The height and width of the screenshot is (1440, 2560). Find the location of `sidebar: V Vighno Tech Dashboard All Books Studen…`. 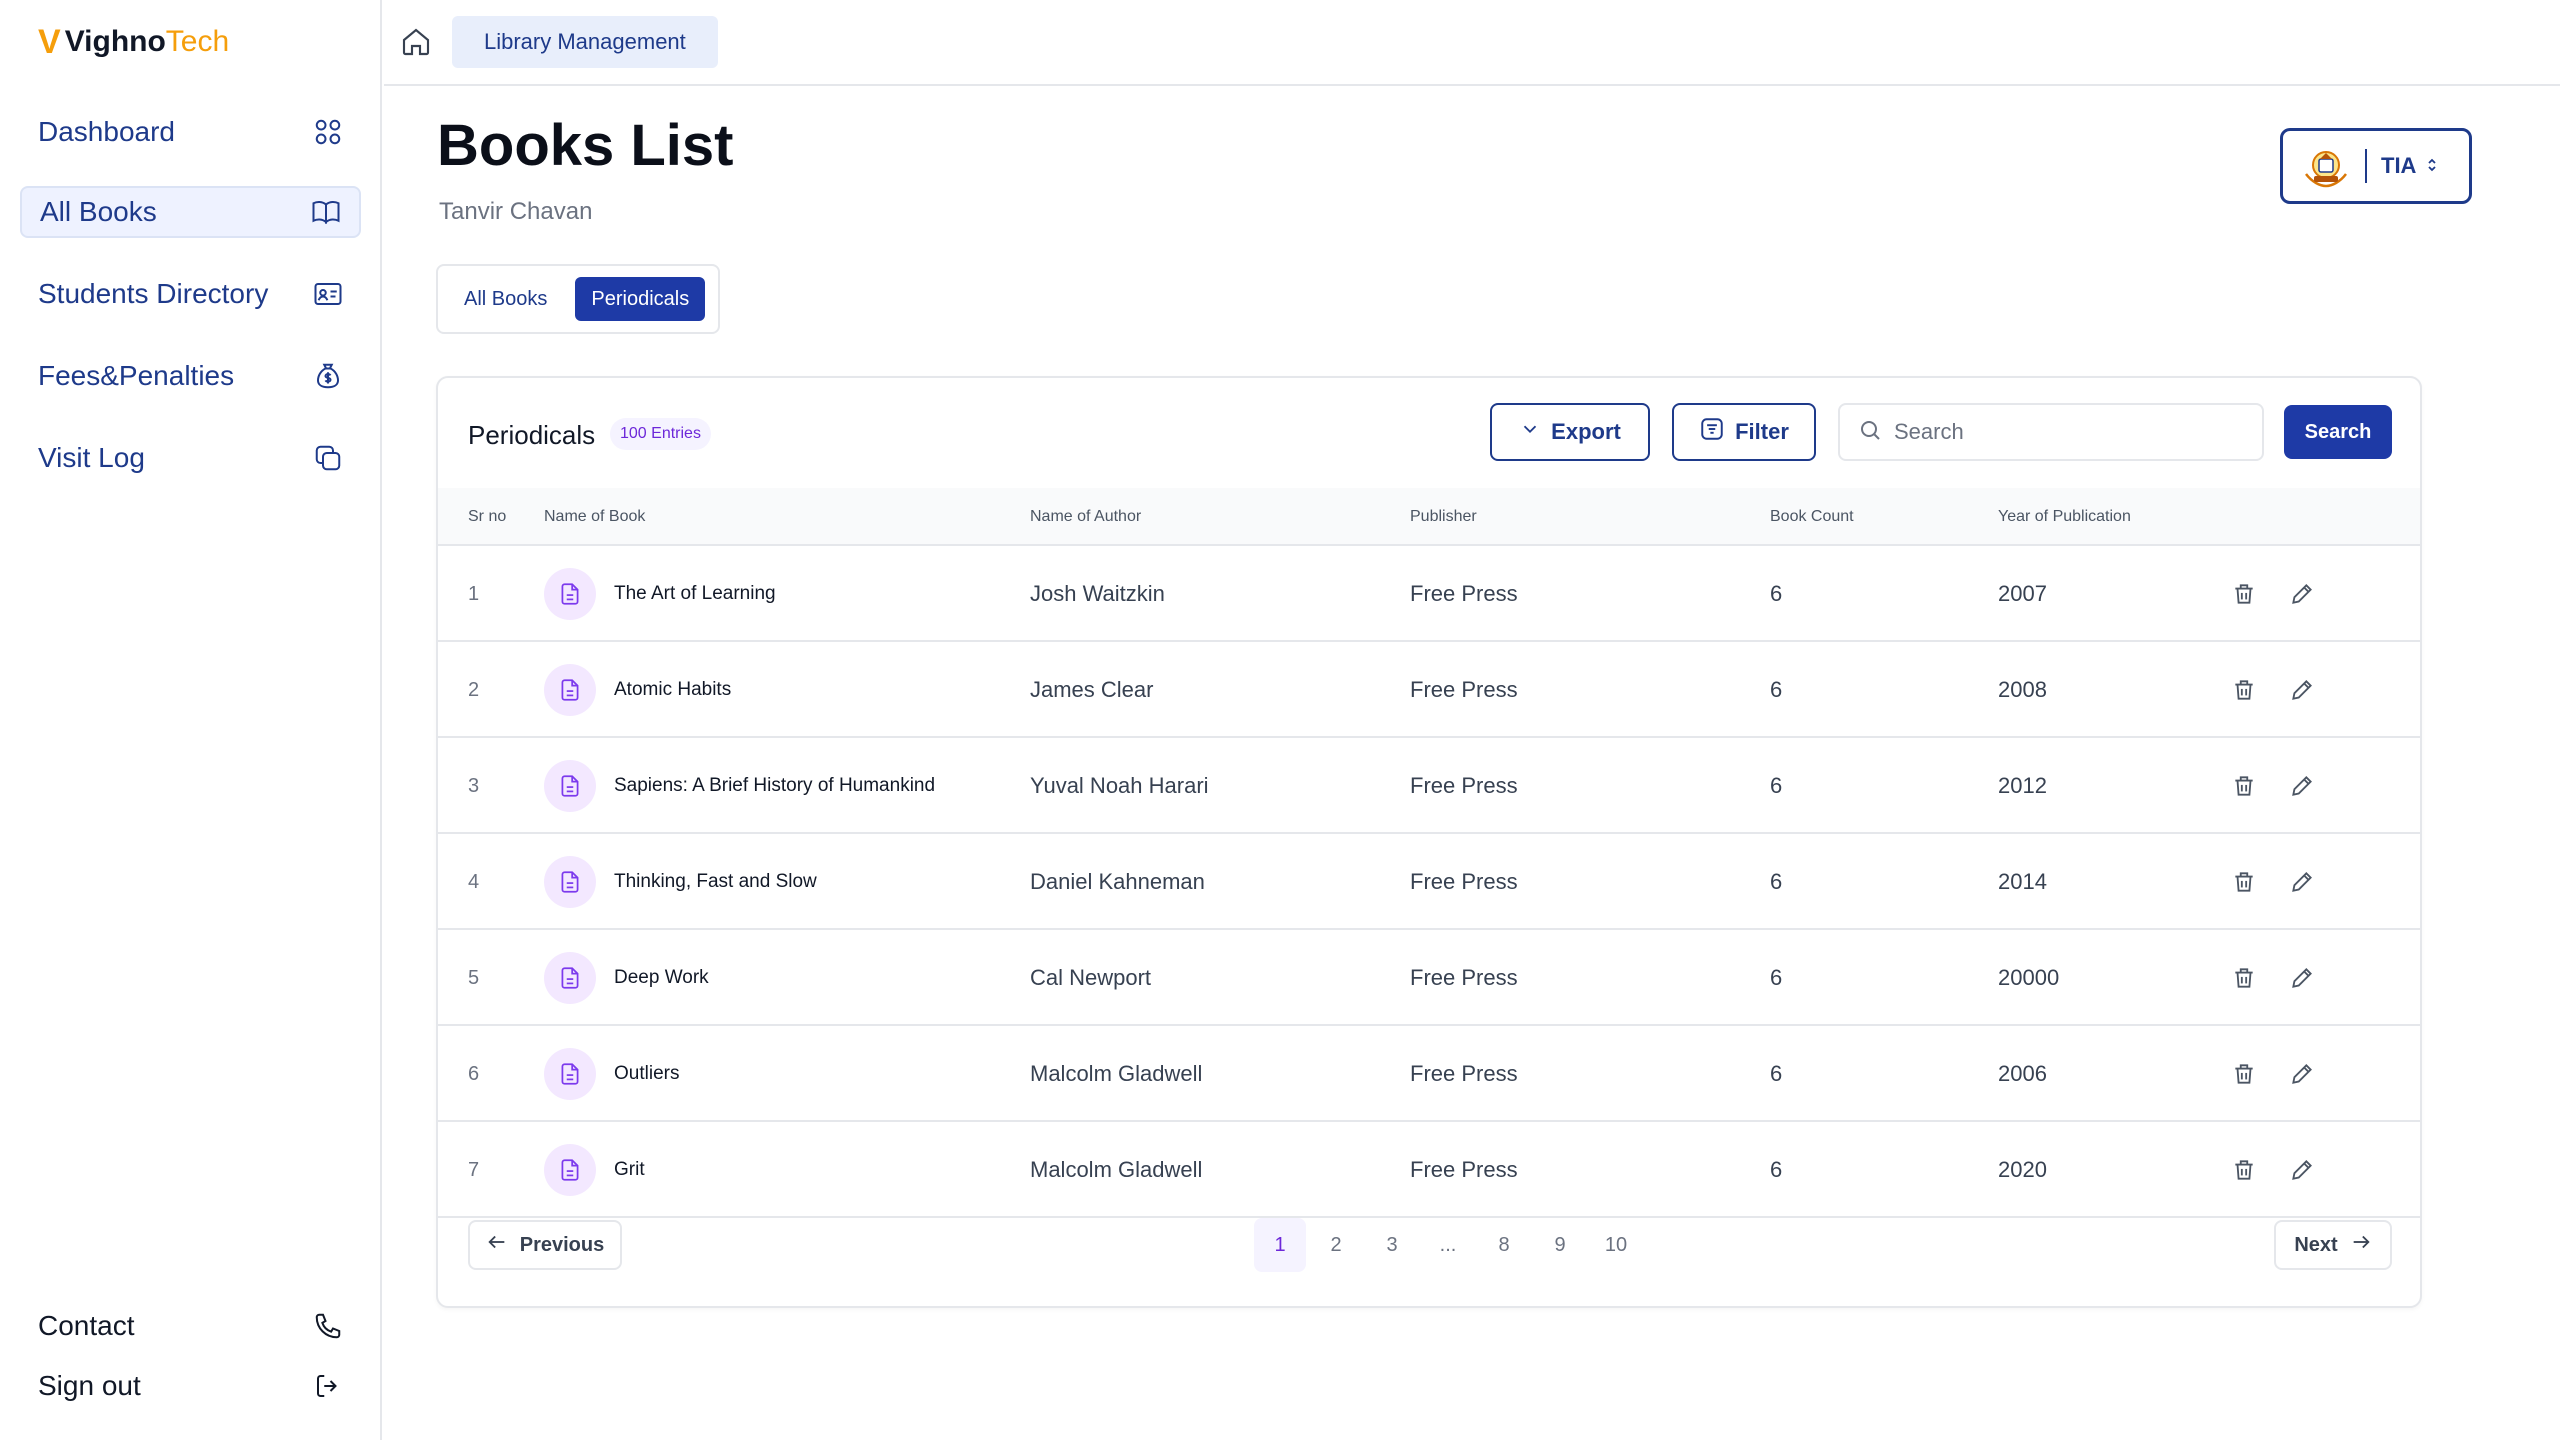

sidebar: V Vighno Tech Dashboard All Books Studen… is located at coordinates (191, 720).